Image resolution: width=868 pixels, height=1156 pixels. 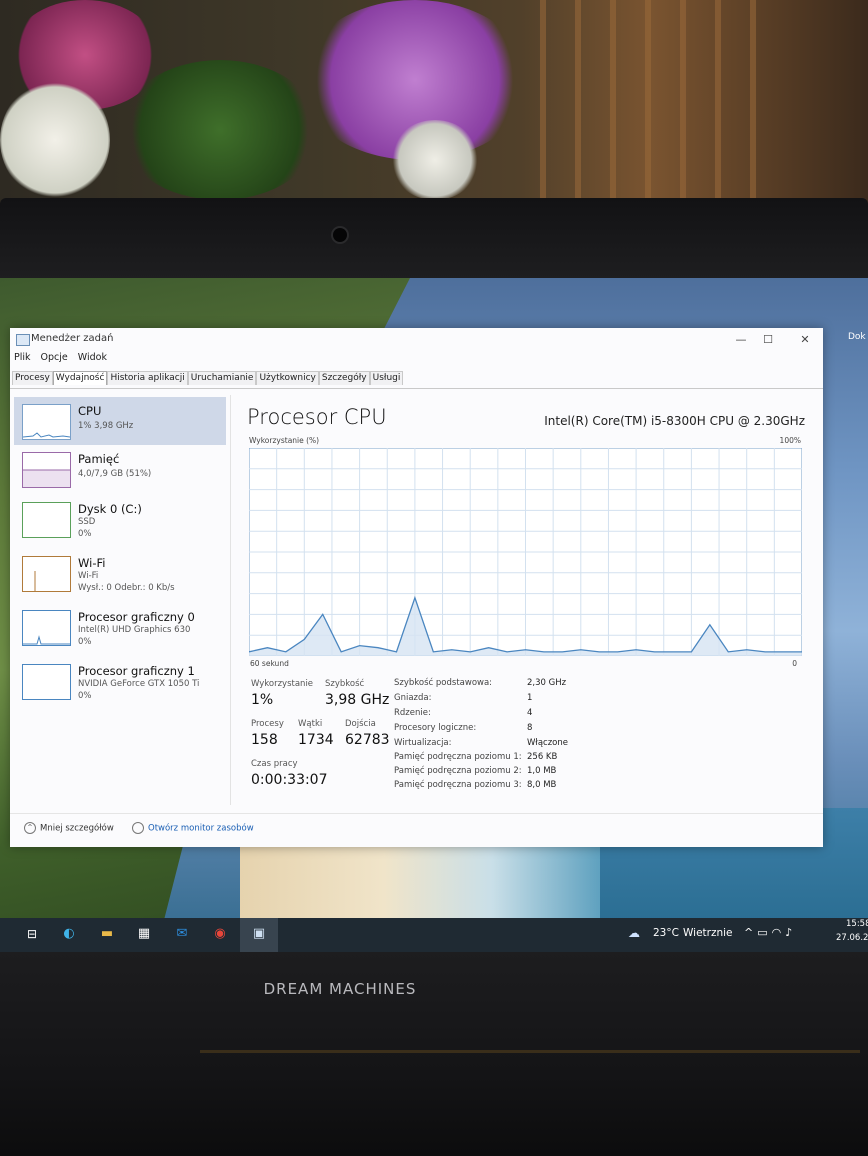 What do you see at coordinates (259, 934) in the screenshot?
I see `task-manager-taskbar-icon: ▣` at bounding box center [259, 934].